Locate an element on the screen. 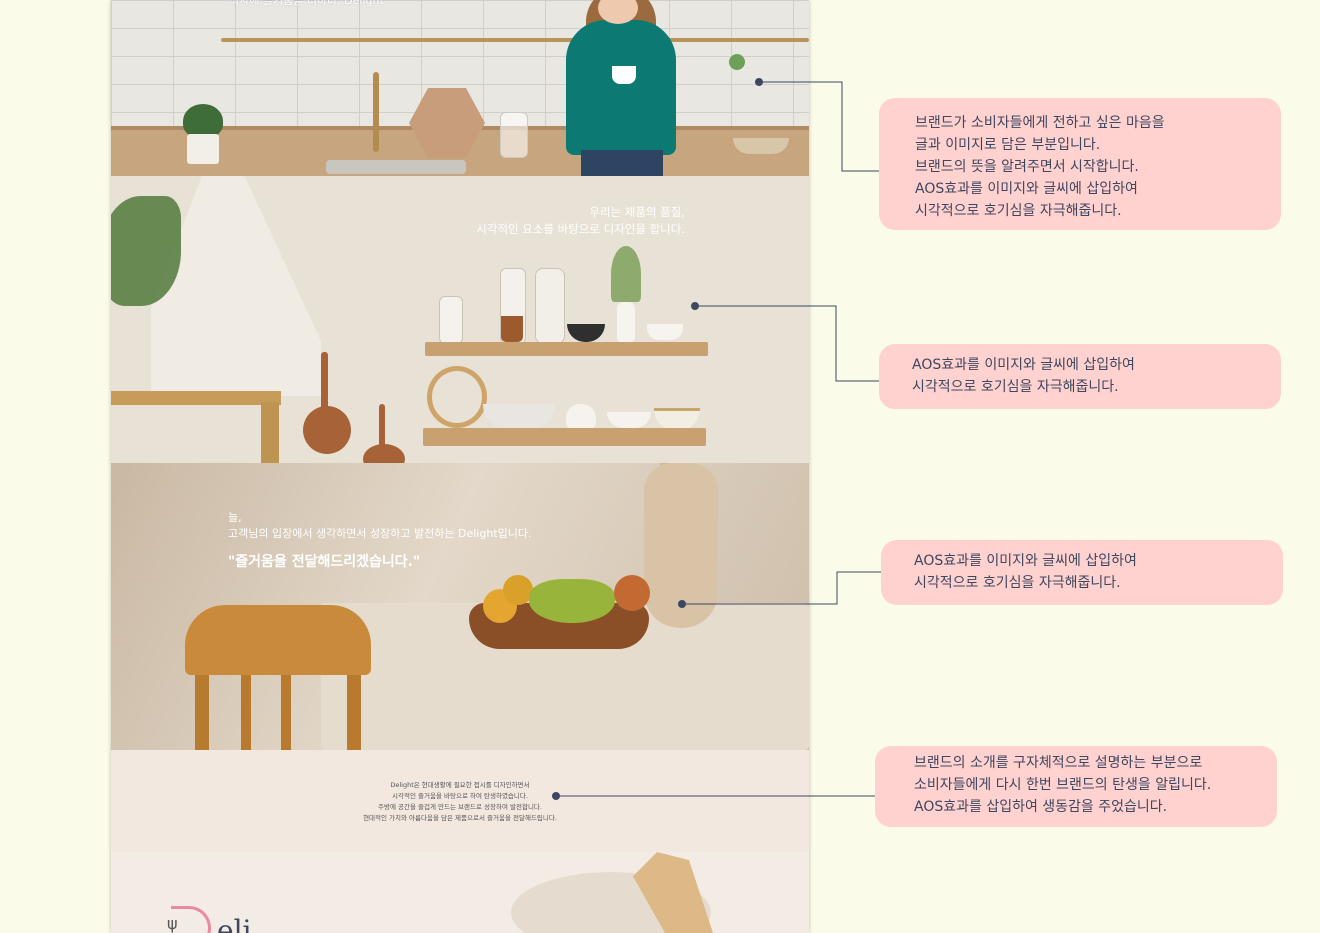  intro-line: 시각적인 즐거움을 바탕으로 하여 탄생하였습니다. is located at coordinates (460, 796).